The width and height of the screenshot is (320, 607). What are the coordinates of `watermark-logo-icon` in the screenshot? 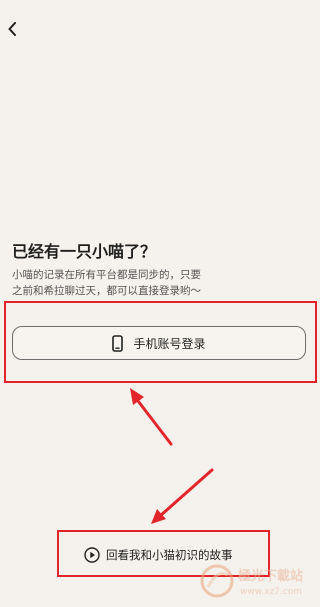 It's located at (217, 581).